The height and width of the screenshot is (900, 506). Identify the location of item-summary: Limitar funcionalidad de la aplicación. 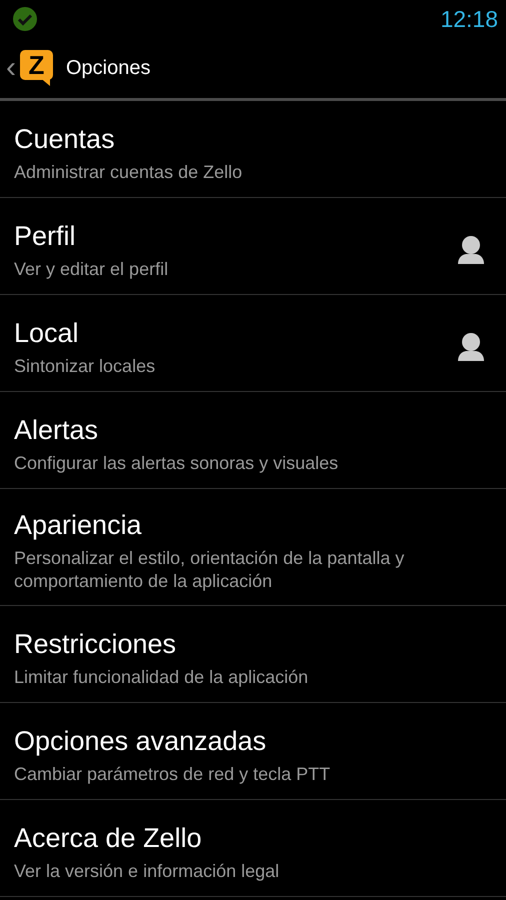
(162, 677).